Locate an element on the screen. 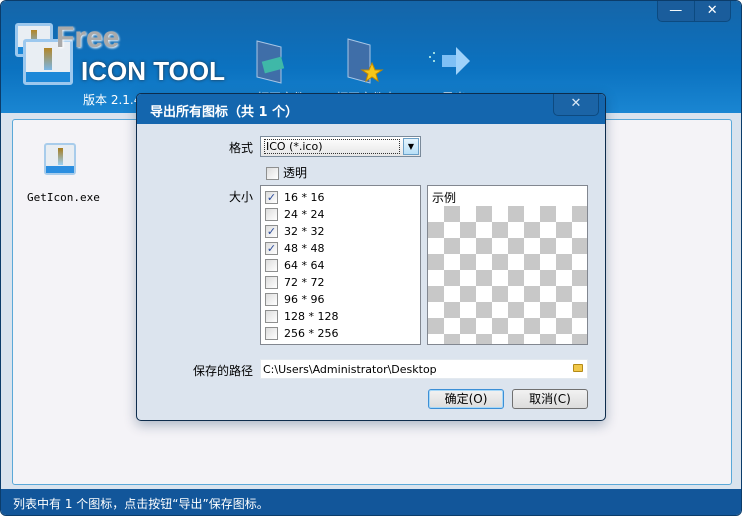 The height and width of the screenshot is (516, 742). open-file-icon is located at coordinates (270, 62).